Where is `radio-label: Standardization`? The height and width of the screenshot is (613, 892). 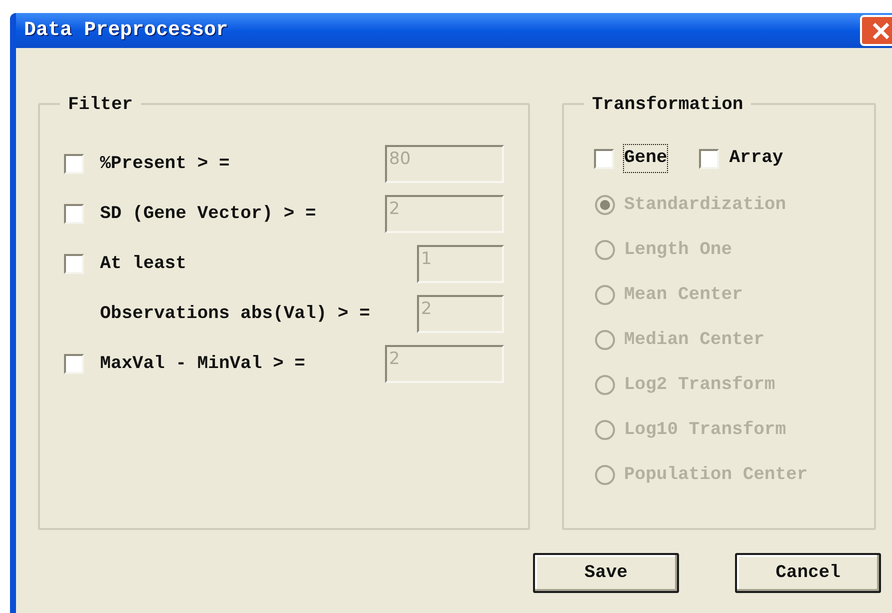 radio-label: Standardization is located at coordinates (705, 205).